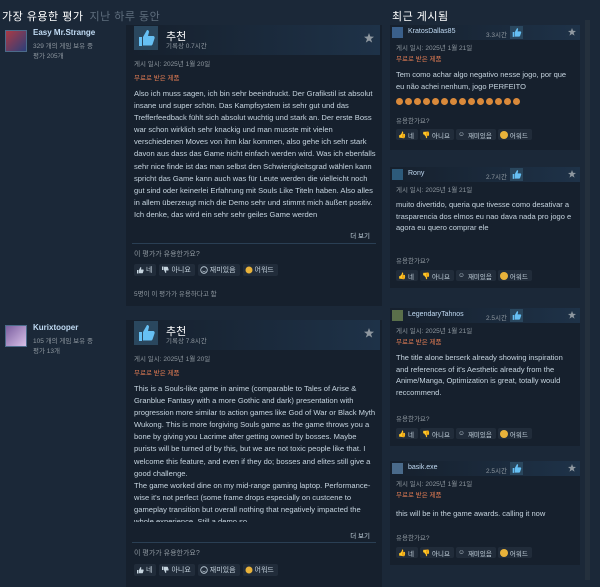 The width and height of the screenshot is (600, 587). Describe the element at coordinates (516, 174) in the screenshot. I see `thumbs-up-icon` at that location.